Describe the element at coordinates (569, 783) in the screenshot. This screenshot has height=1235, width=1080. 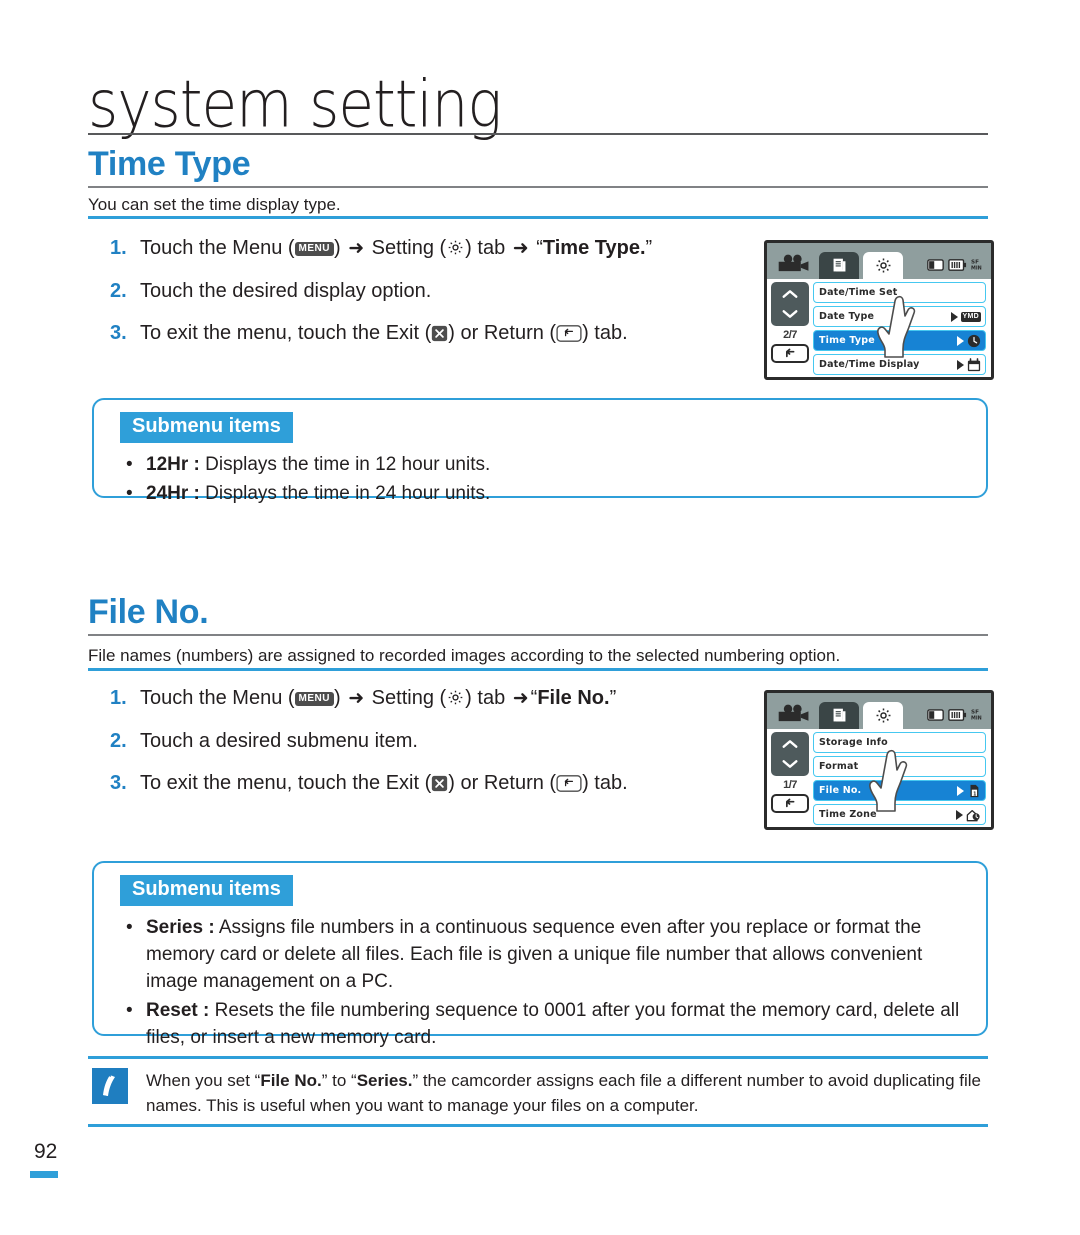
I see `return-icon` at that location.